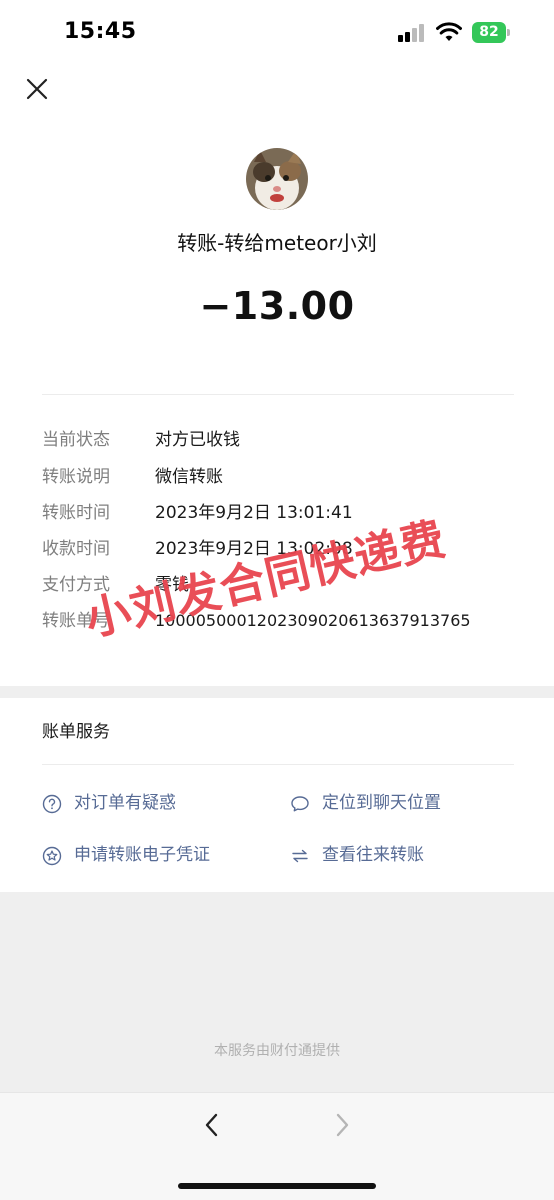 The image size is (554, 1200). Describe the element at coordinates (277, 1051) in the screenshot. I see `provider-note: 本服务由财付通提供` at that location.